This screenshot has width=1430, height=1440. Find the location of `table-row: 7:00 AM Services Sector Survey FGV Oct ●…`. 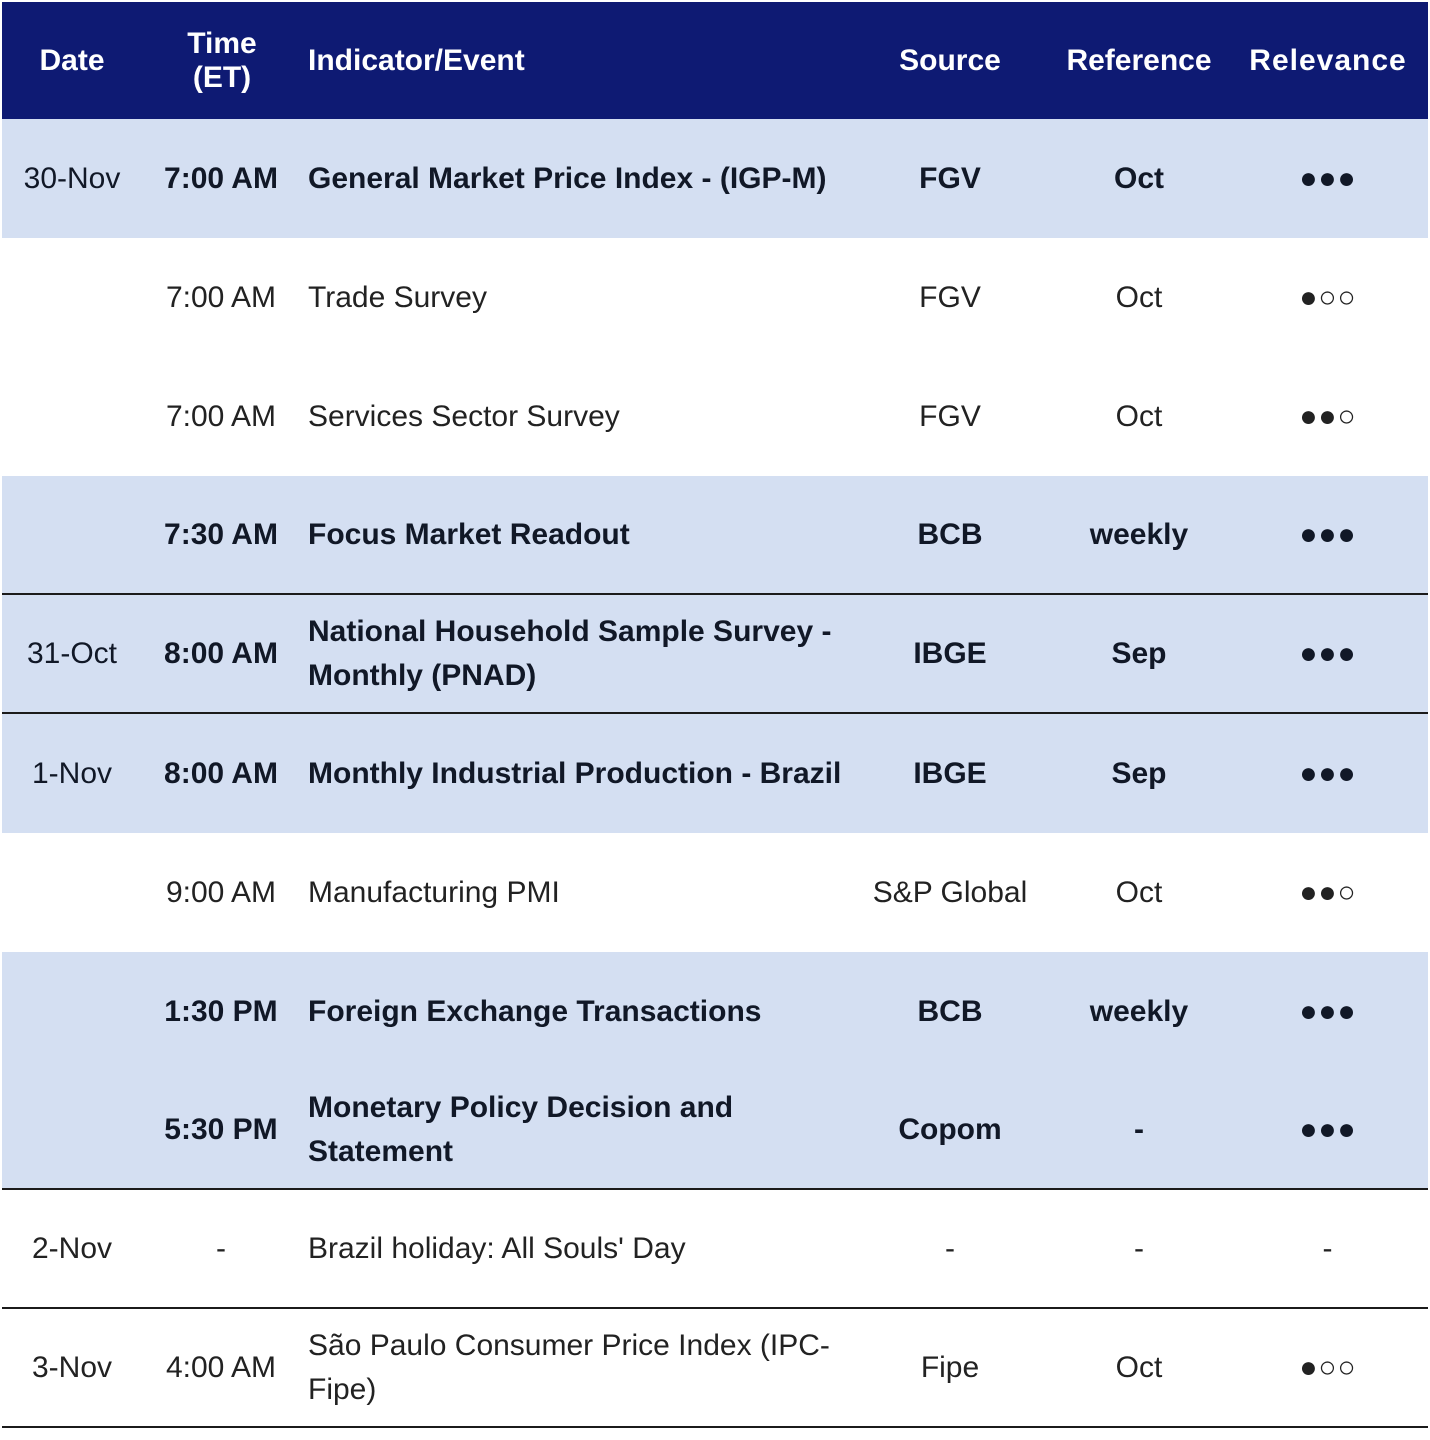

table-row: 7:00 AM Services Sector Survey FGV Oct ●… is located at coordinates (715, 416).